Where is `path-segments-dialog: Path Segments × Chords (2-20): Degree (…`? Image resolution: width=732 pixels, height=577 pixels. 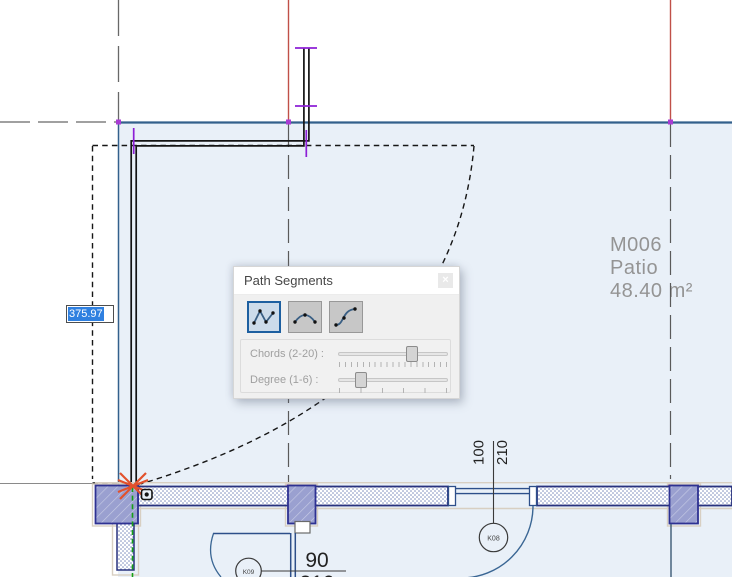
path-segments-dialog: Path Segments × Chords (2-20): Degree (… is located at coordinates (346, 332).